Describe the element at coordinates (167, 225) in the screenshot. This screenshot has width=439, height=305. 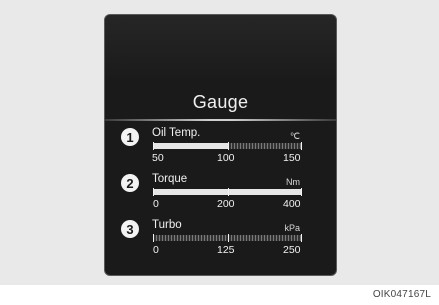
I see `gauge-label: Turbo` at that location.